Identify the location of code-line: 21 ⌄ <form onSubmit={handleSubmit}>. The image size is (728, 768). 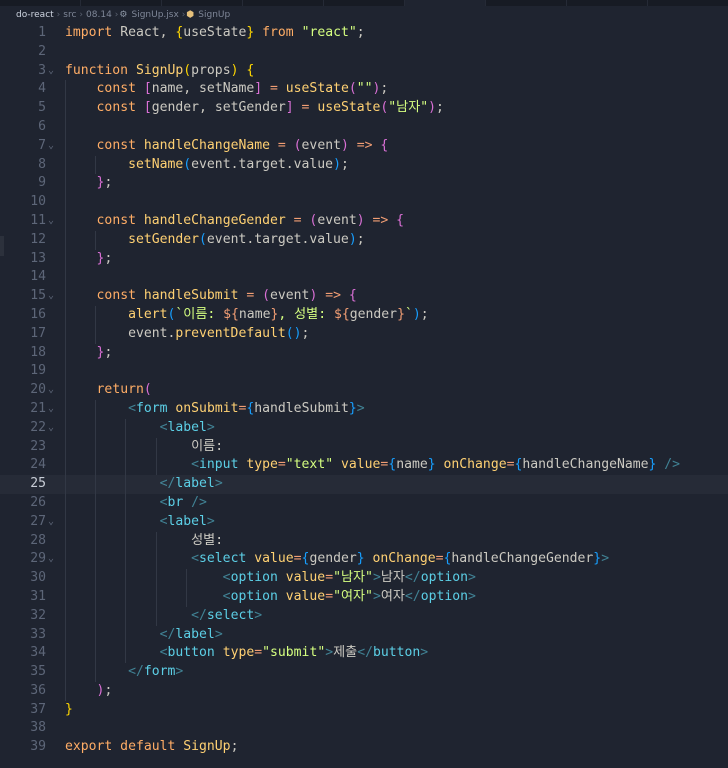
(364, 409).